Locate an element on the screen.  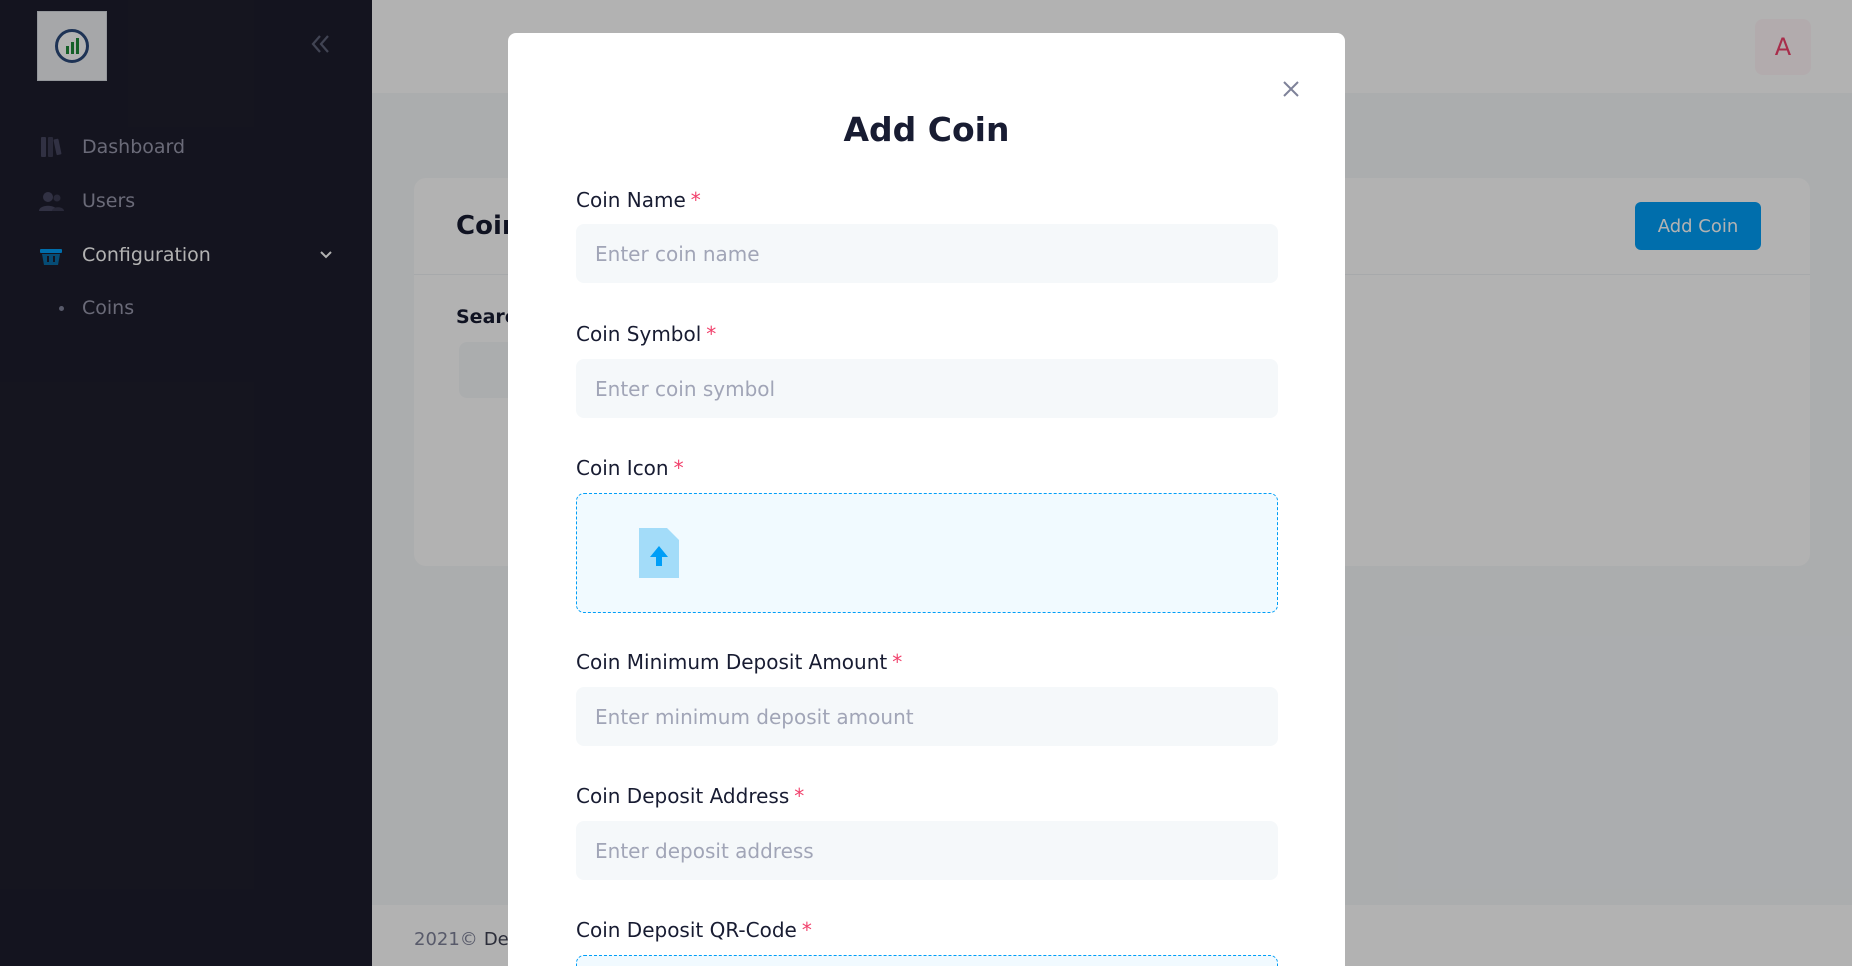
min-deposit-input is located at coordinates (927, 716).